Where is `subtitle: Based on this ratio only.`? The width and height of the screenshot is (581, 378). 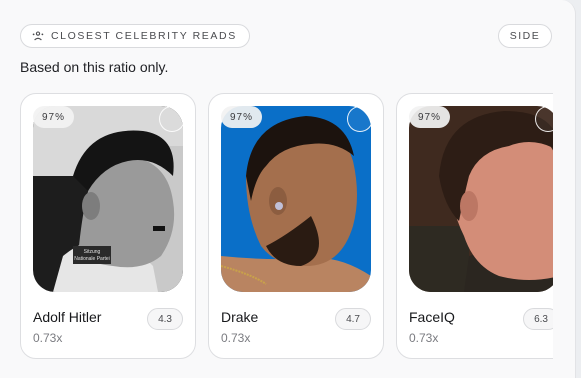 subtitle: Based on this ratio only. is located at coordinates (94, 67).